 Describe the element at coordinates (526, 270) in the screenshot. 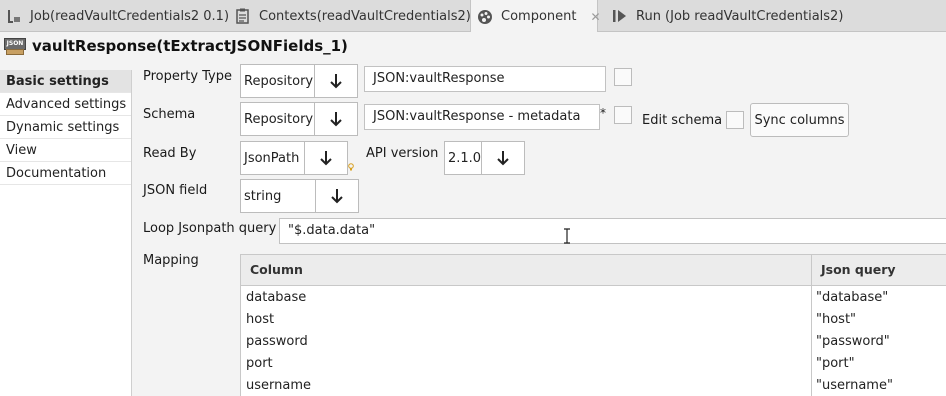

I see `column-header: Column` at that location.